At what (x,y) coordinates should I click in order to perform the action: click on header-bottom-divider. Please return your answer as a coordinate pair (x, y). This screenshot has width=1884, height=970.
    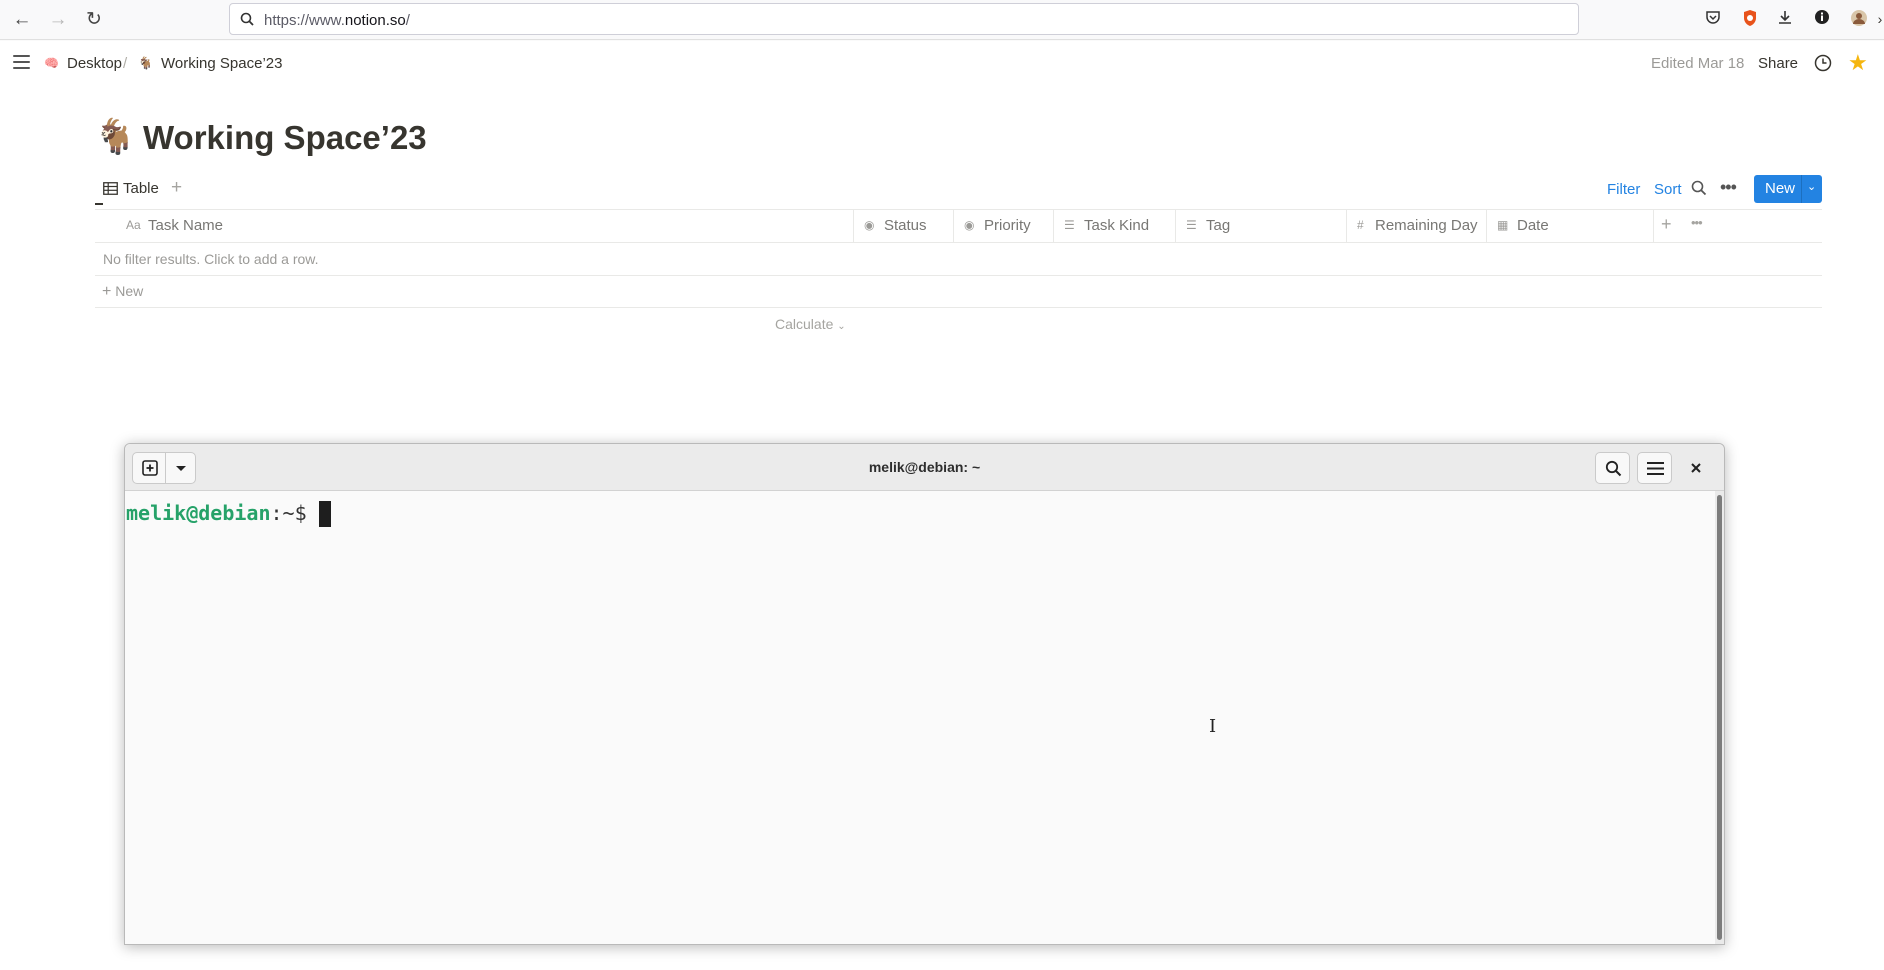
    Looking at the image, I should click on (958, 242).